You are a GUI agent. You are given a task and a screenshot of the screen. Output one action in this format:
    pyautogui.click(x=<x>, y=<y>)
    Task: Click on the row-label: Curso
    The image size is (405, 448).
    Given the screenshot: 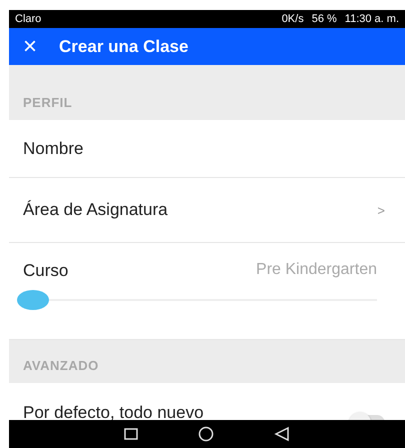 What is the action you would take?
    pyautogui.click(x=45, y=271)
    